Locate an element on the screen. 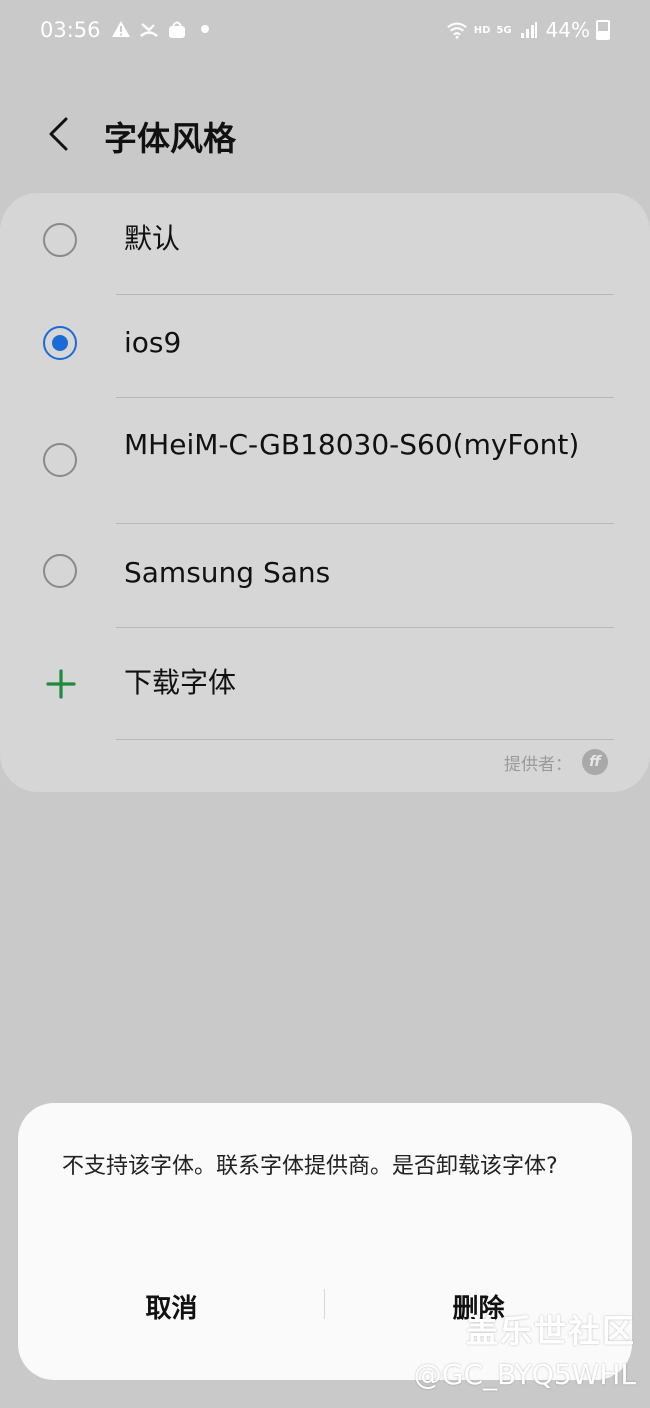  notification-icons is located at coordinates (163, 29).